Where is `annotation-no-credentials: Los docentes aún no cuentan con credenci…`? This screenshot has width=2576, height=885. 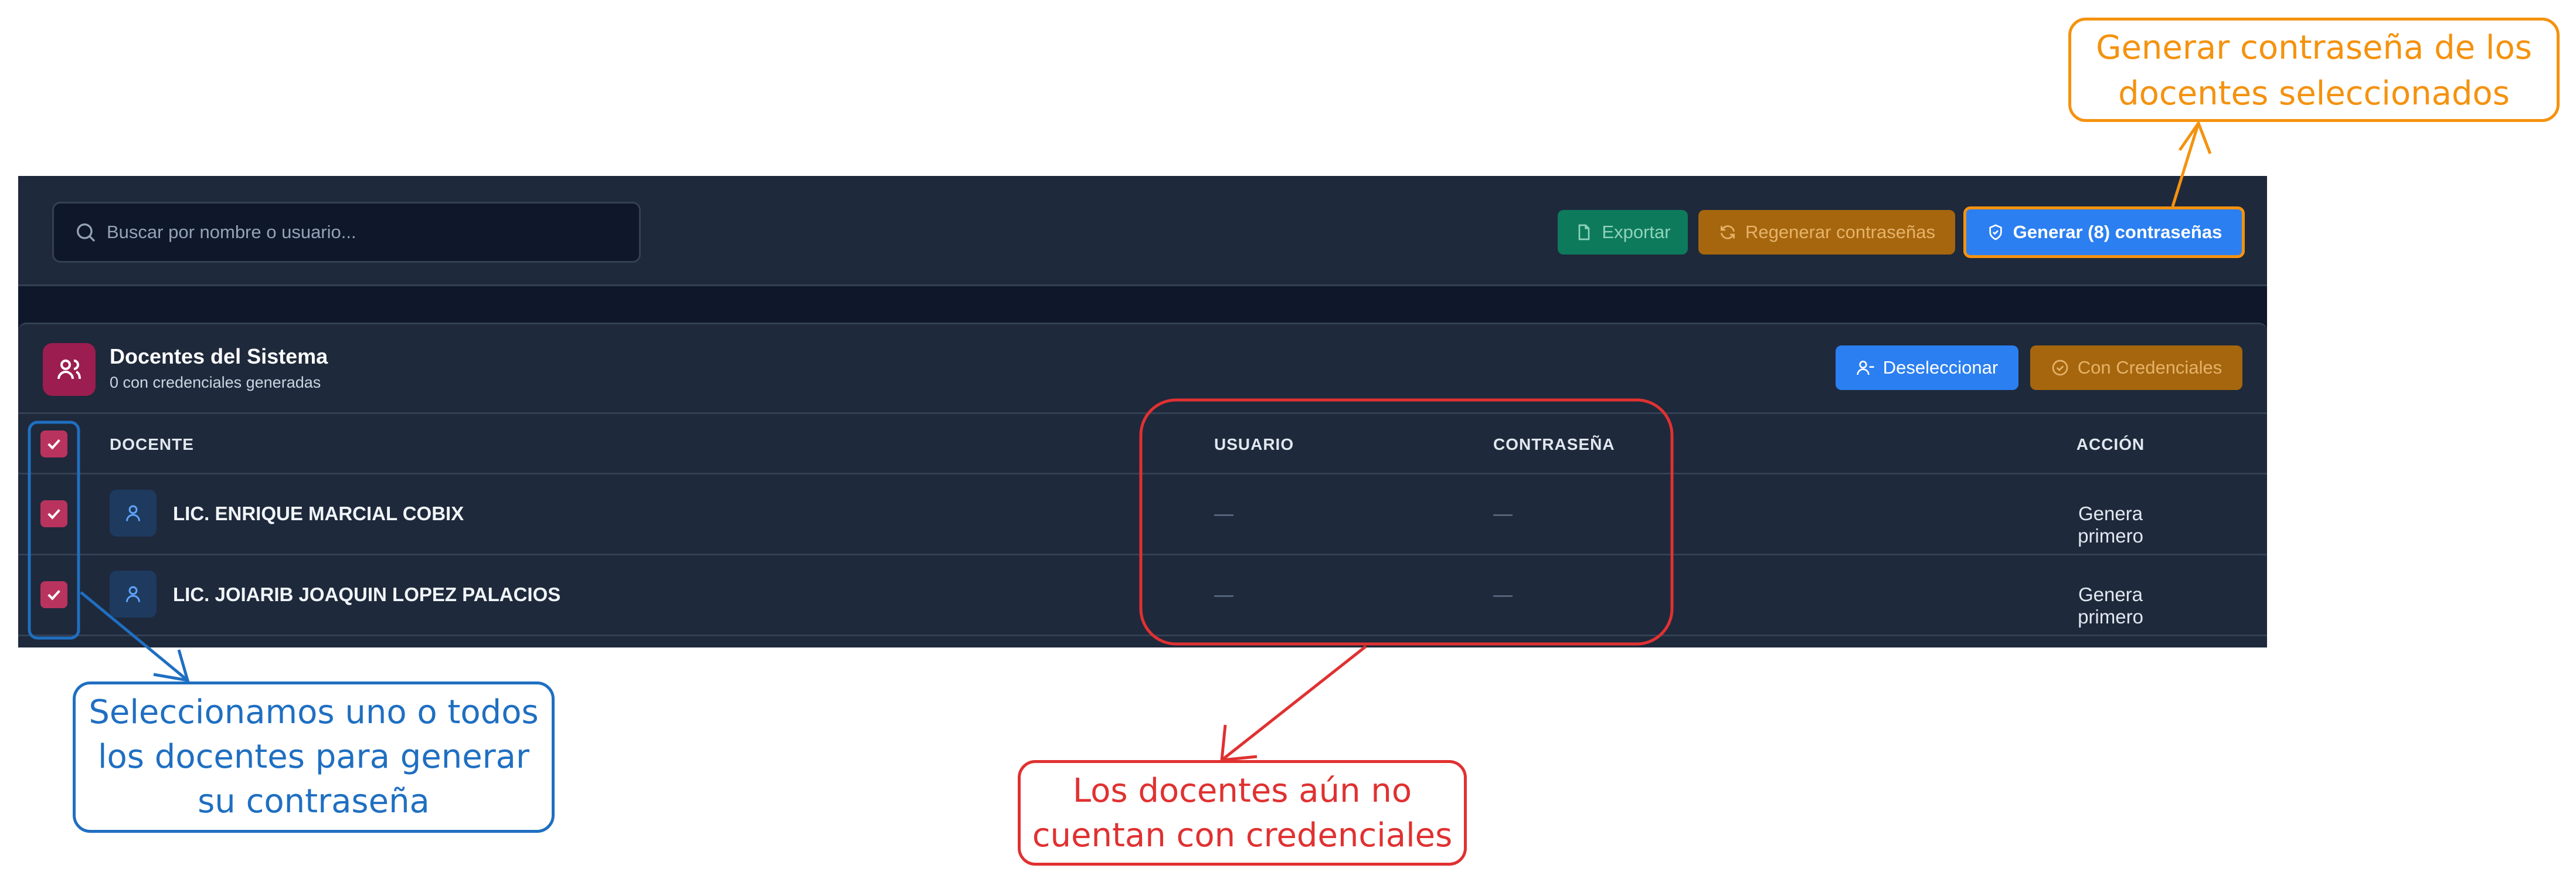
annotation-no-credentials: Los docentes aún no cuentan con credenci… is located at coordinates (1243, 813).